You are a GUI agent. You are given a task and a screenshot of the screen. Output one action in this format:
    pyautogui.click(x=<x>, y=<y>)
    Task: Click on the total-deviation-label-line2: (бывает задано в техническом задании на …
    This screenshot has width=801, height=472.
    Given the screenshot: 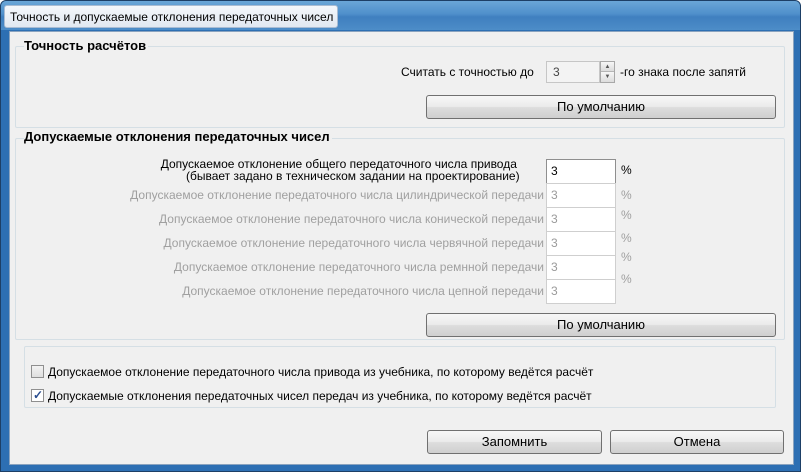 What is the action you would take?
    pyautogui.click(x=353, y=176)
    